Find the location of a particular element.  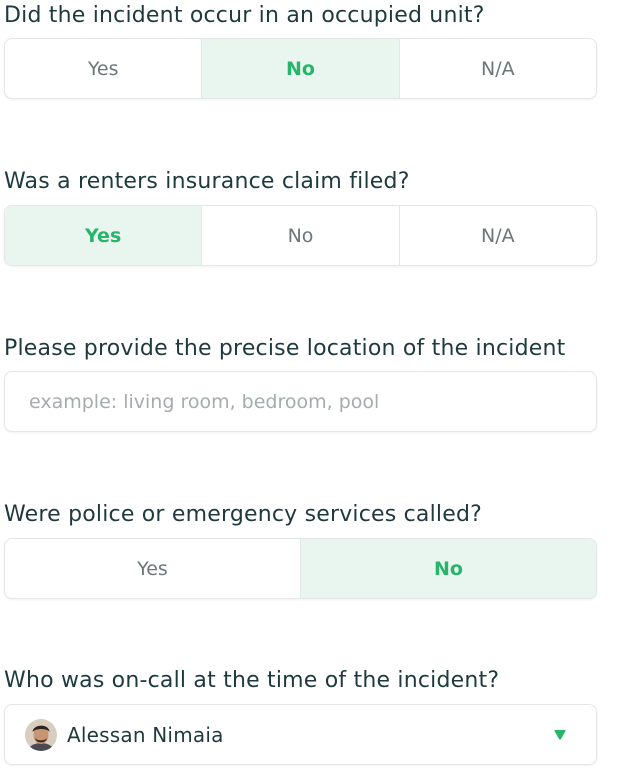

avatar is located at coordinates (41, 734).